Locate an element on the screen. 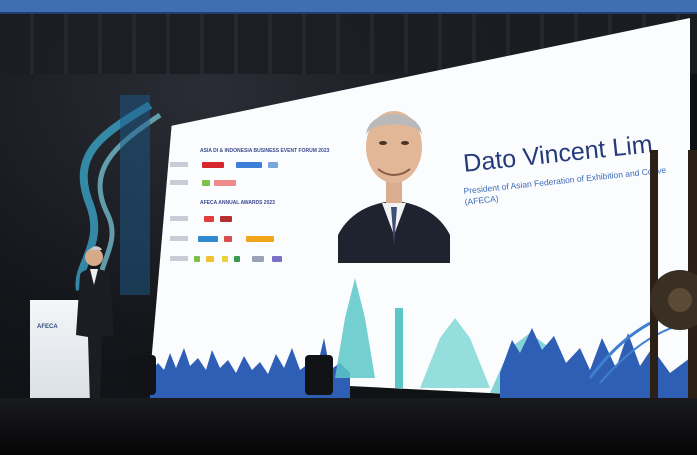  window-top-bar is located at coordinates (348, 7).